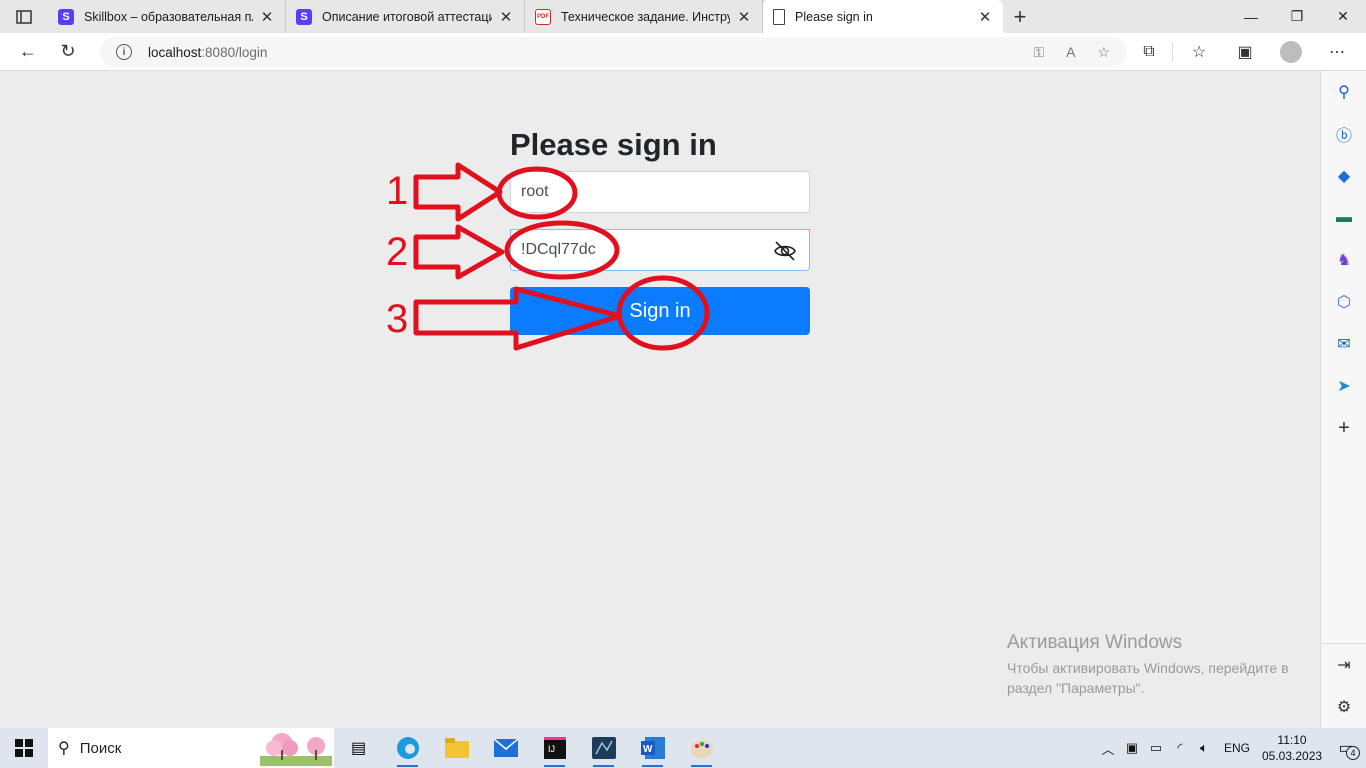 The width and height of the screenshot is (1366, 768). I want to click on tab-title: Техническое задание. Инструкц, so click(645, 16).